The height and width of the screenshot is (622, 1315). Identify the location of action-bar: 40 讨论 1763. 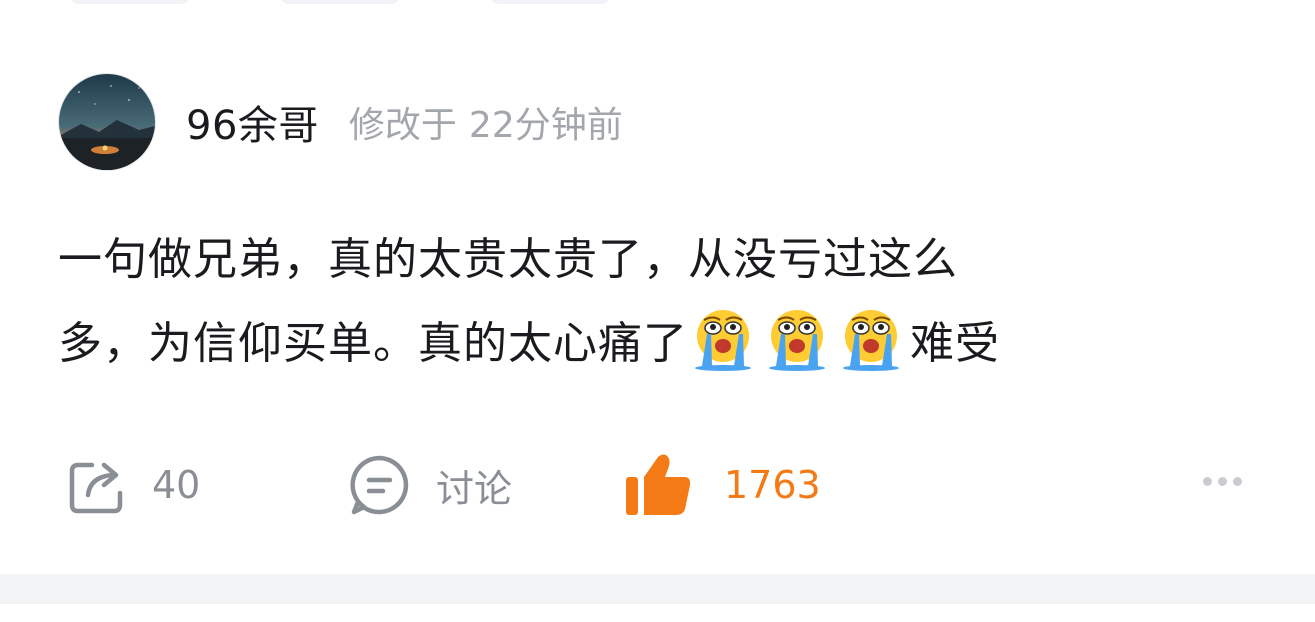
(657, 485).